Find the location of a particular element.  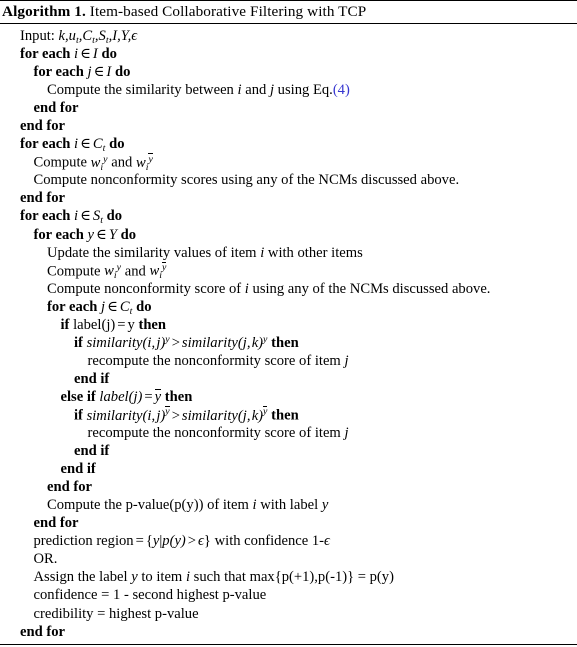

similarity-i-j-y: similarity(i, j)y is located at coordinates (128, 342).